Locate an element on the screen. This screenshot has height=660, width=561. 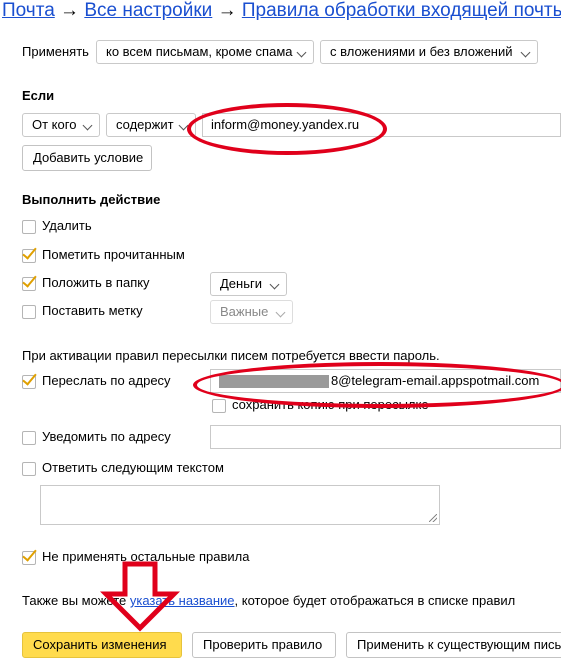
mark-read-checkbox is located at coordinates (29, 255).